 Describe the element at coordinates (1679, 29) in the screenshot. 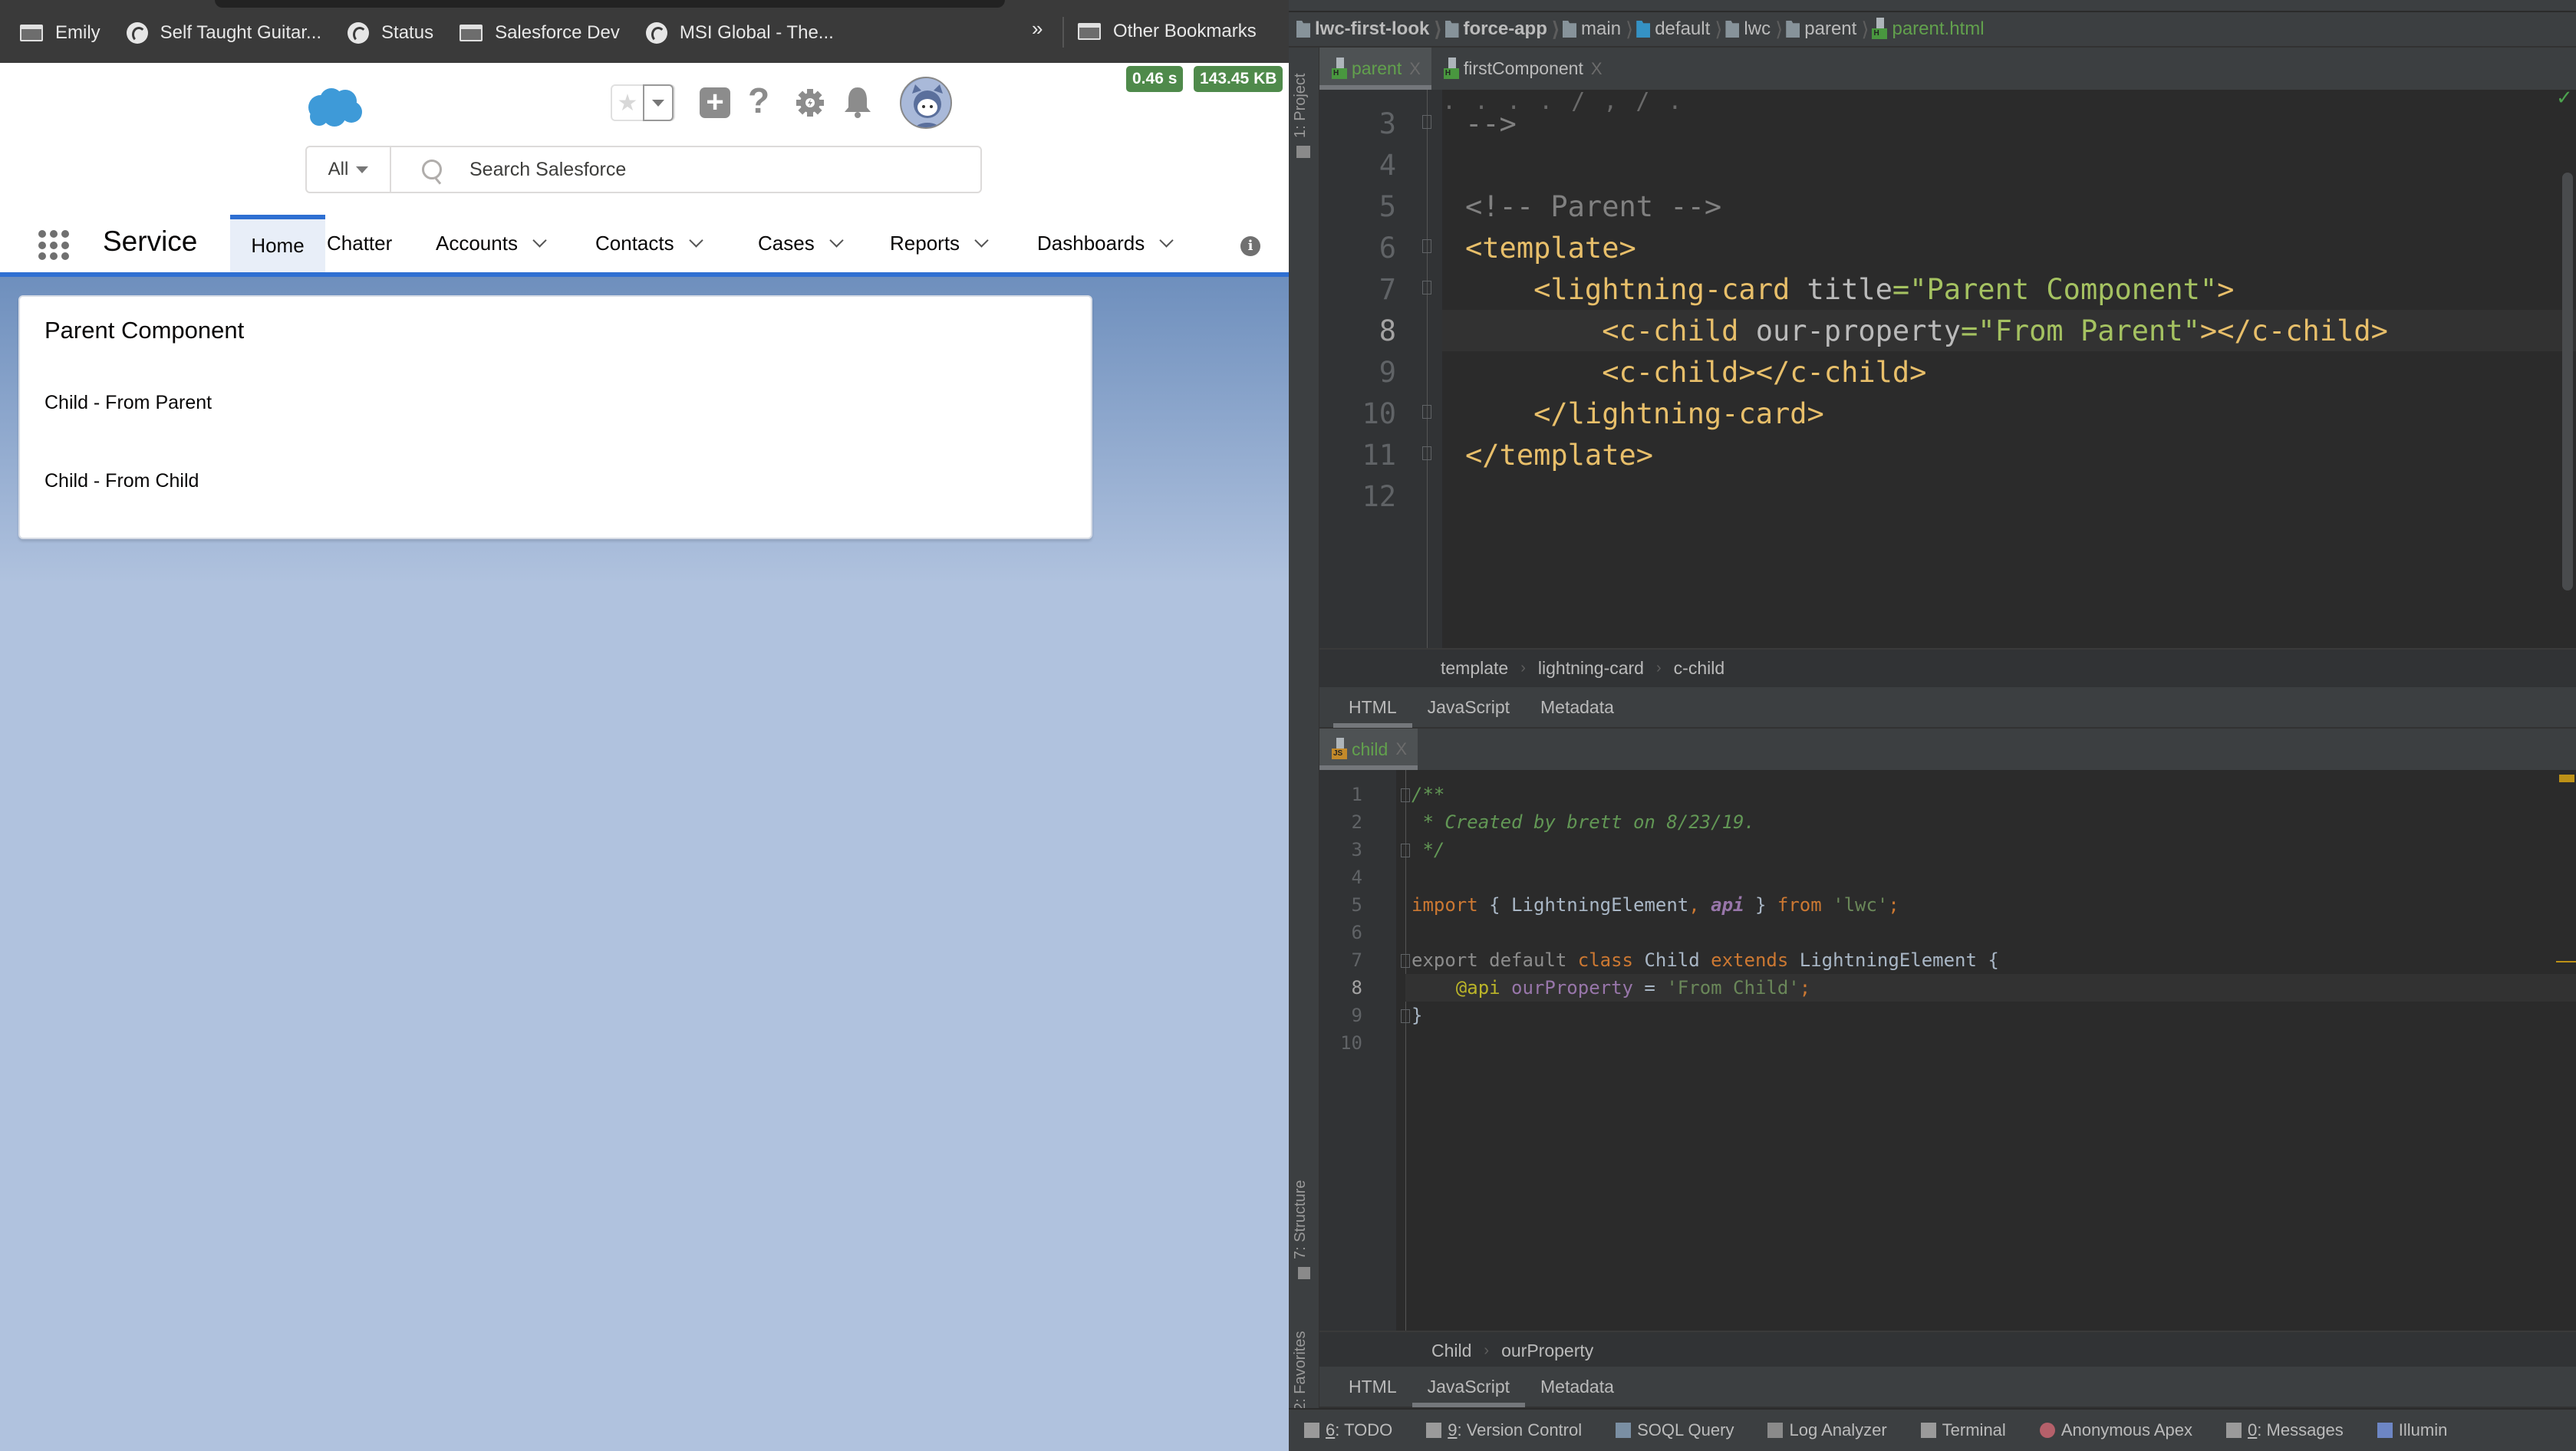

I see `nav-path-segment: default ⟩` at that location.